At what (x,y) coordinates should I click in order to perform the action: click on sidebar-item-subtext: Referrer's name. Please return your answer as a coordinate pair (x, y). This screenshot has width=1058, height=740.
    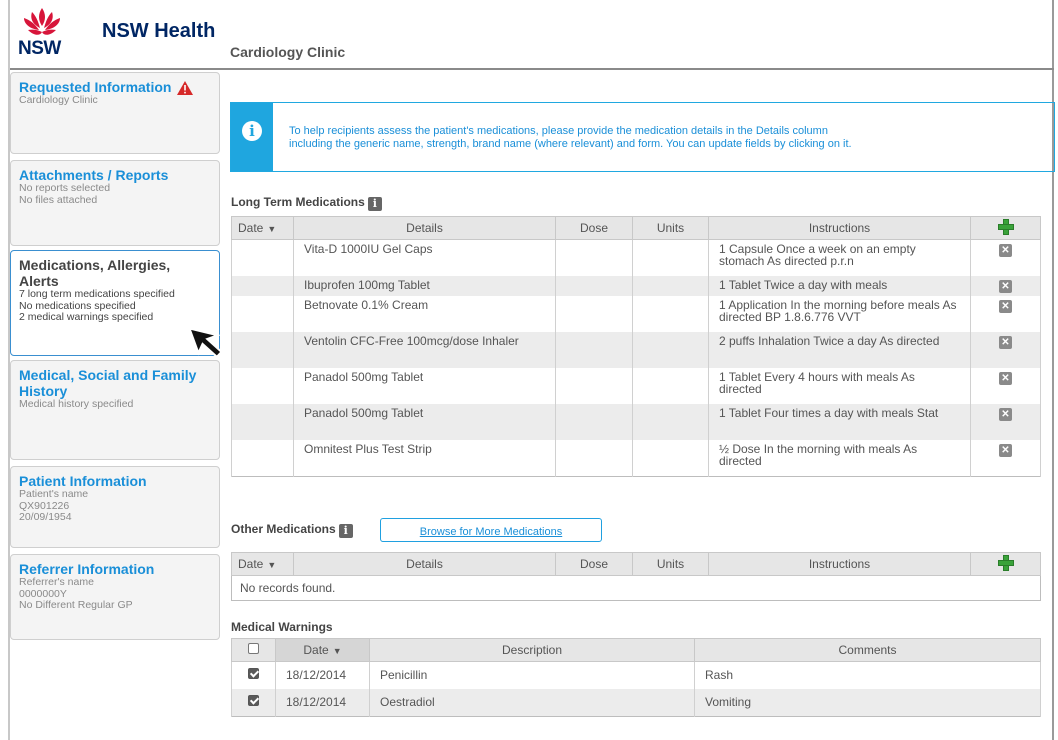
    Looking at the image, I should click on (56, 582).